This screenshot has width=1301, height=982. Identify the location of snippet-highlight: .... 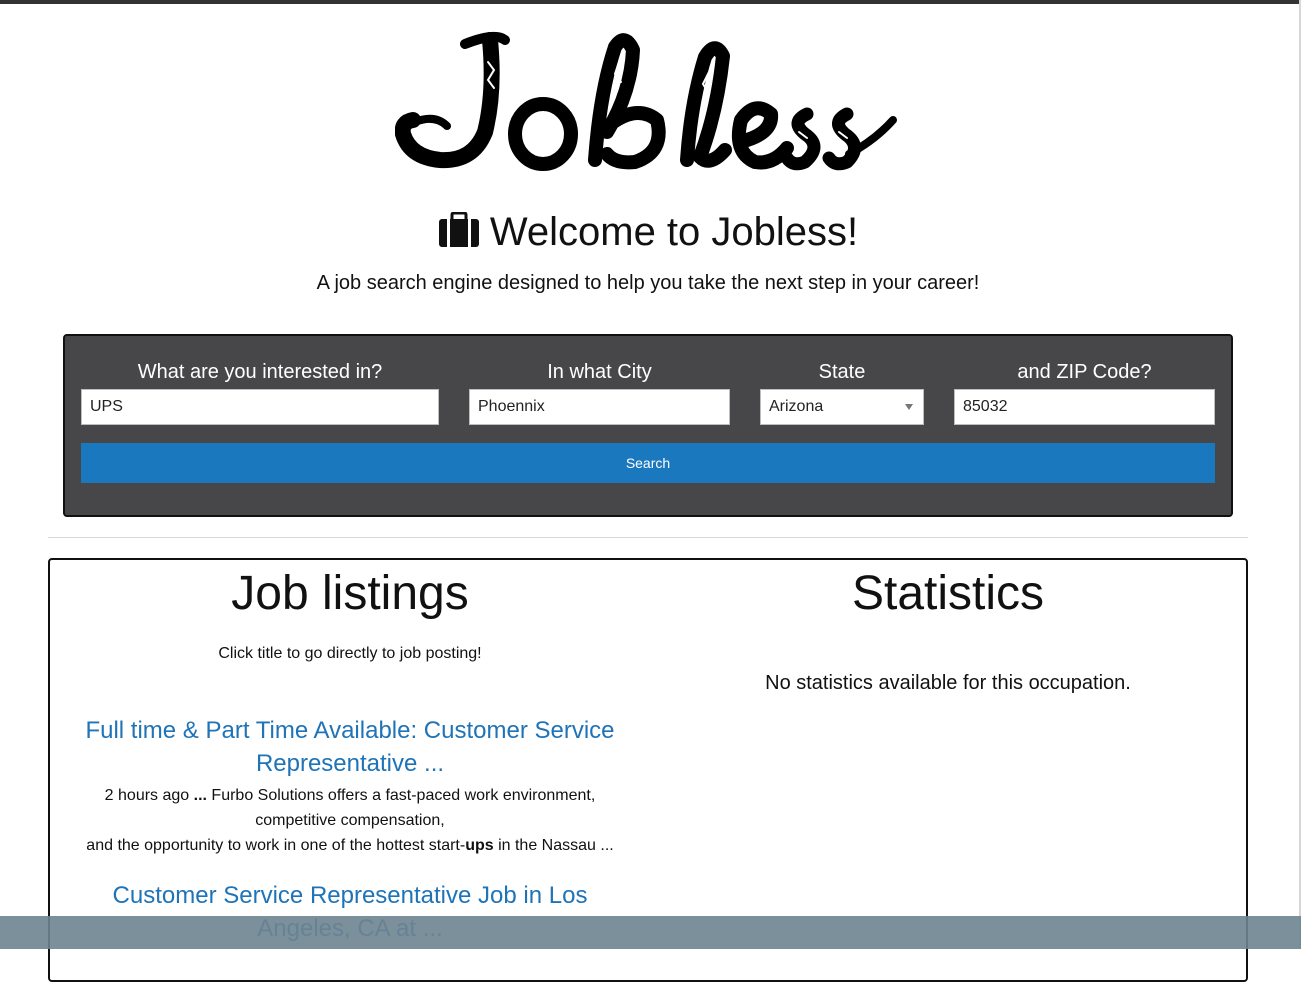
(200, 795).